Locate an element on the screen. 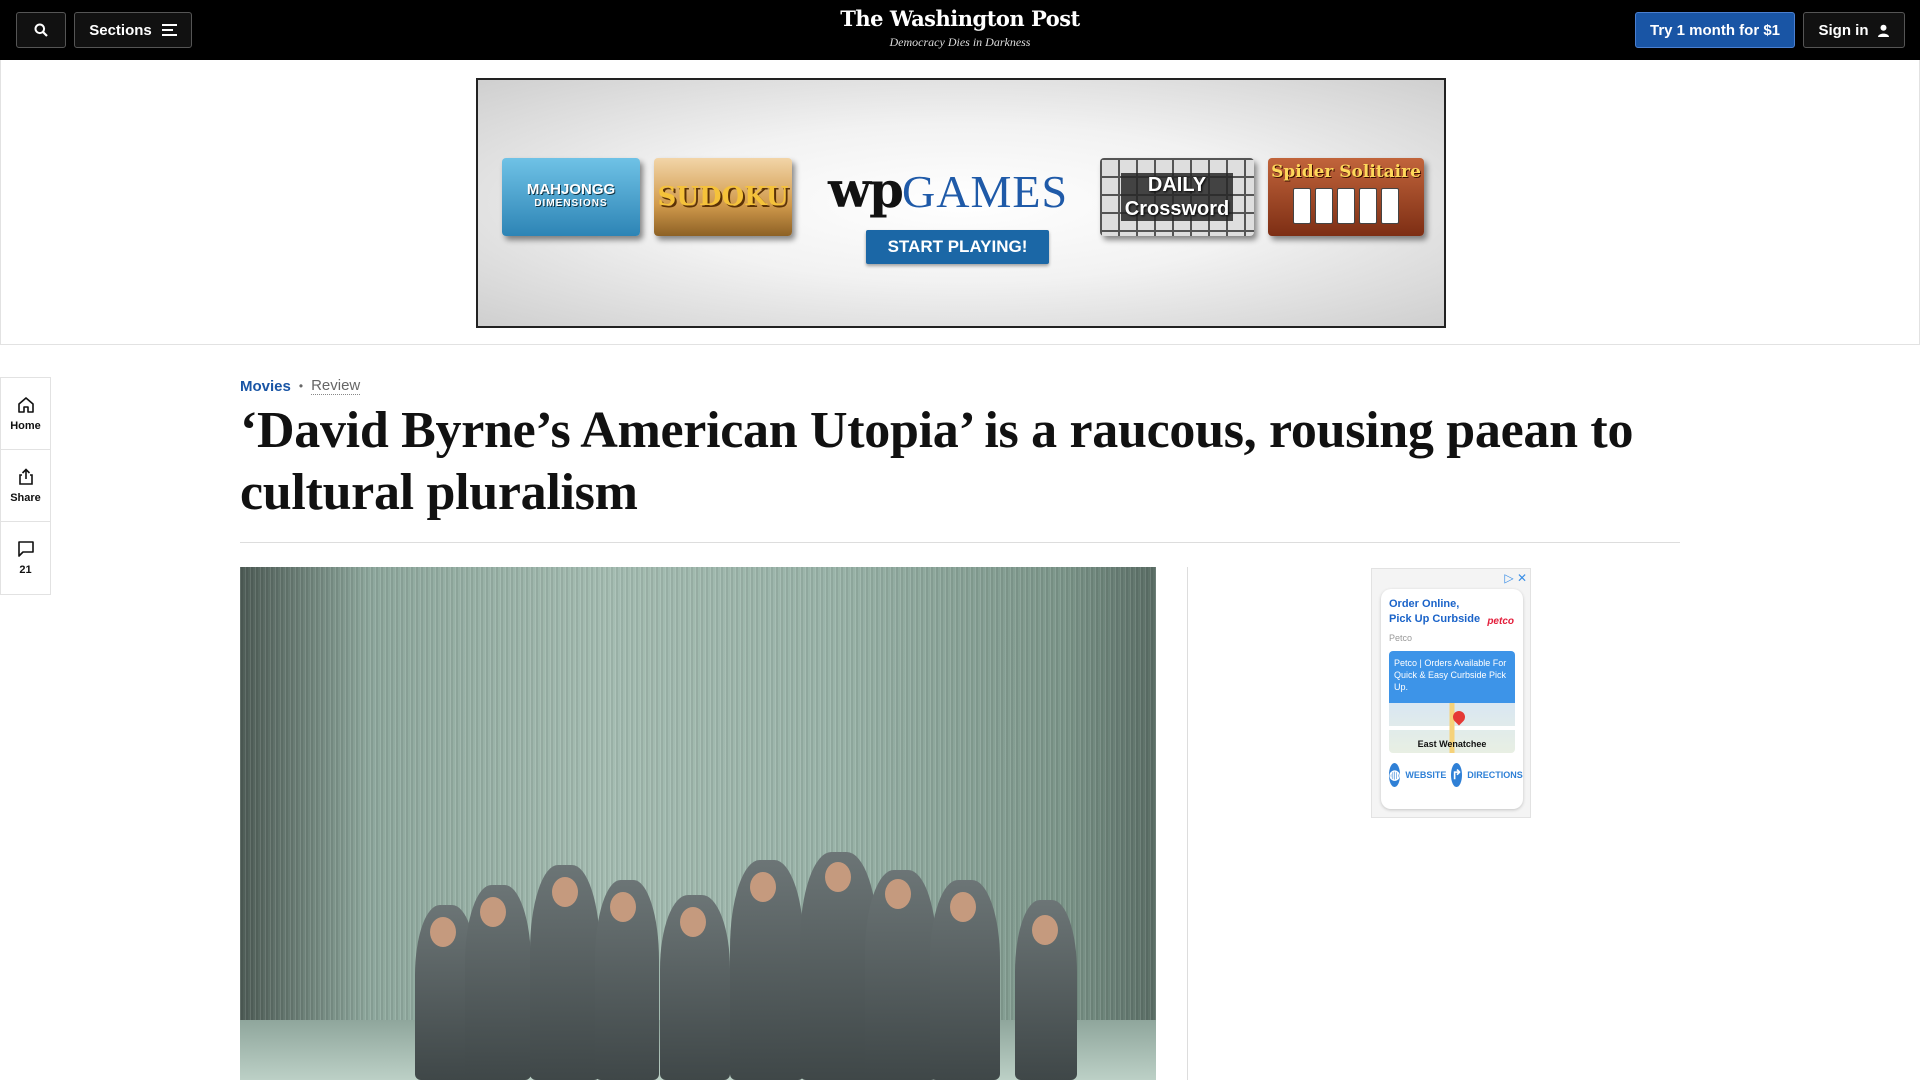 The image size is (1920, 1080). rail-share-button: Share is located at coordinates (25, 486).